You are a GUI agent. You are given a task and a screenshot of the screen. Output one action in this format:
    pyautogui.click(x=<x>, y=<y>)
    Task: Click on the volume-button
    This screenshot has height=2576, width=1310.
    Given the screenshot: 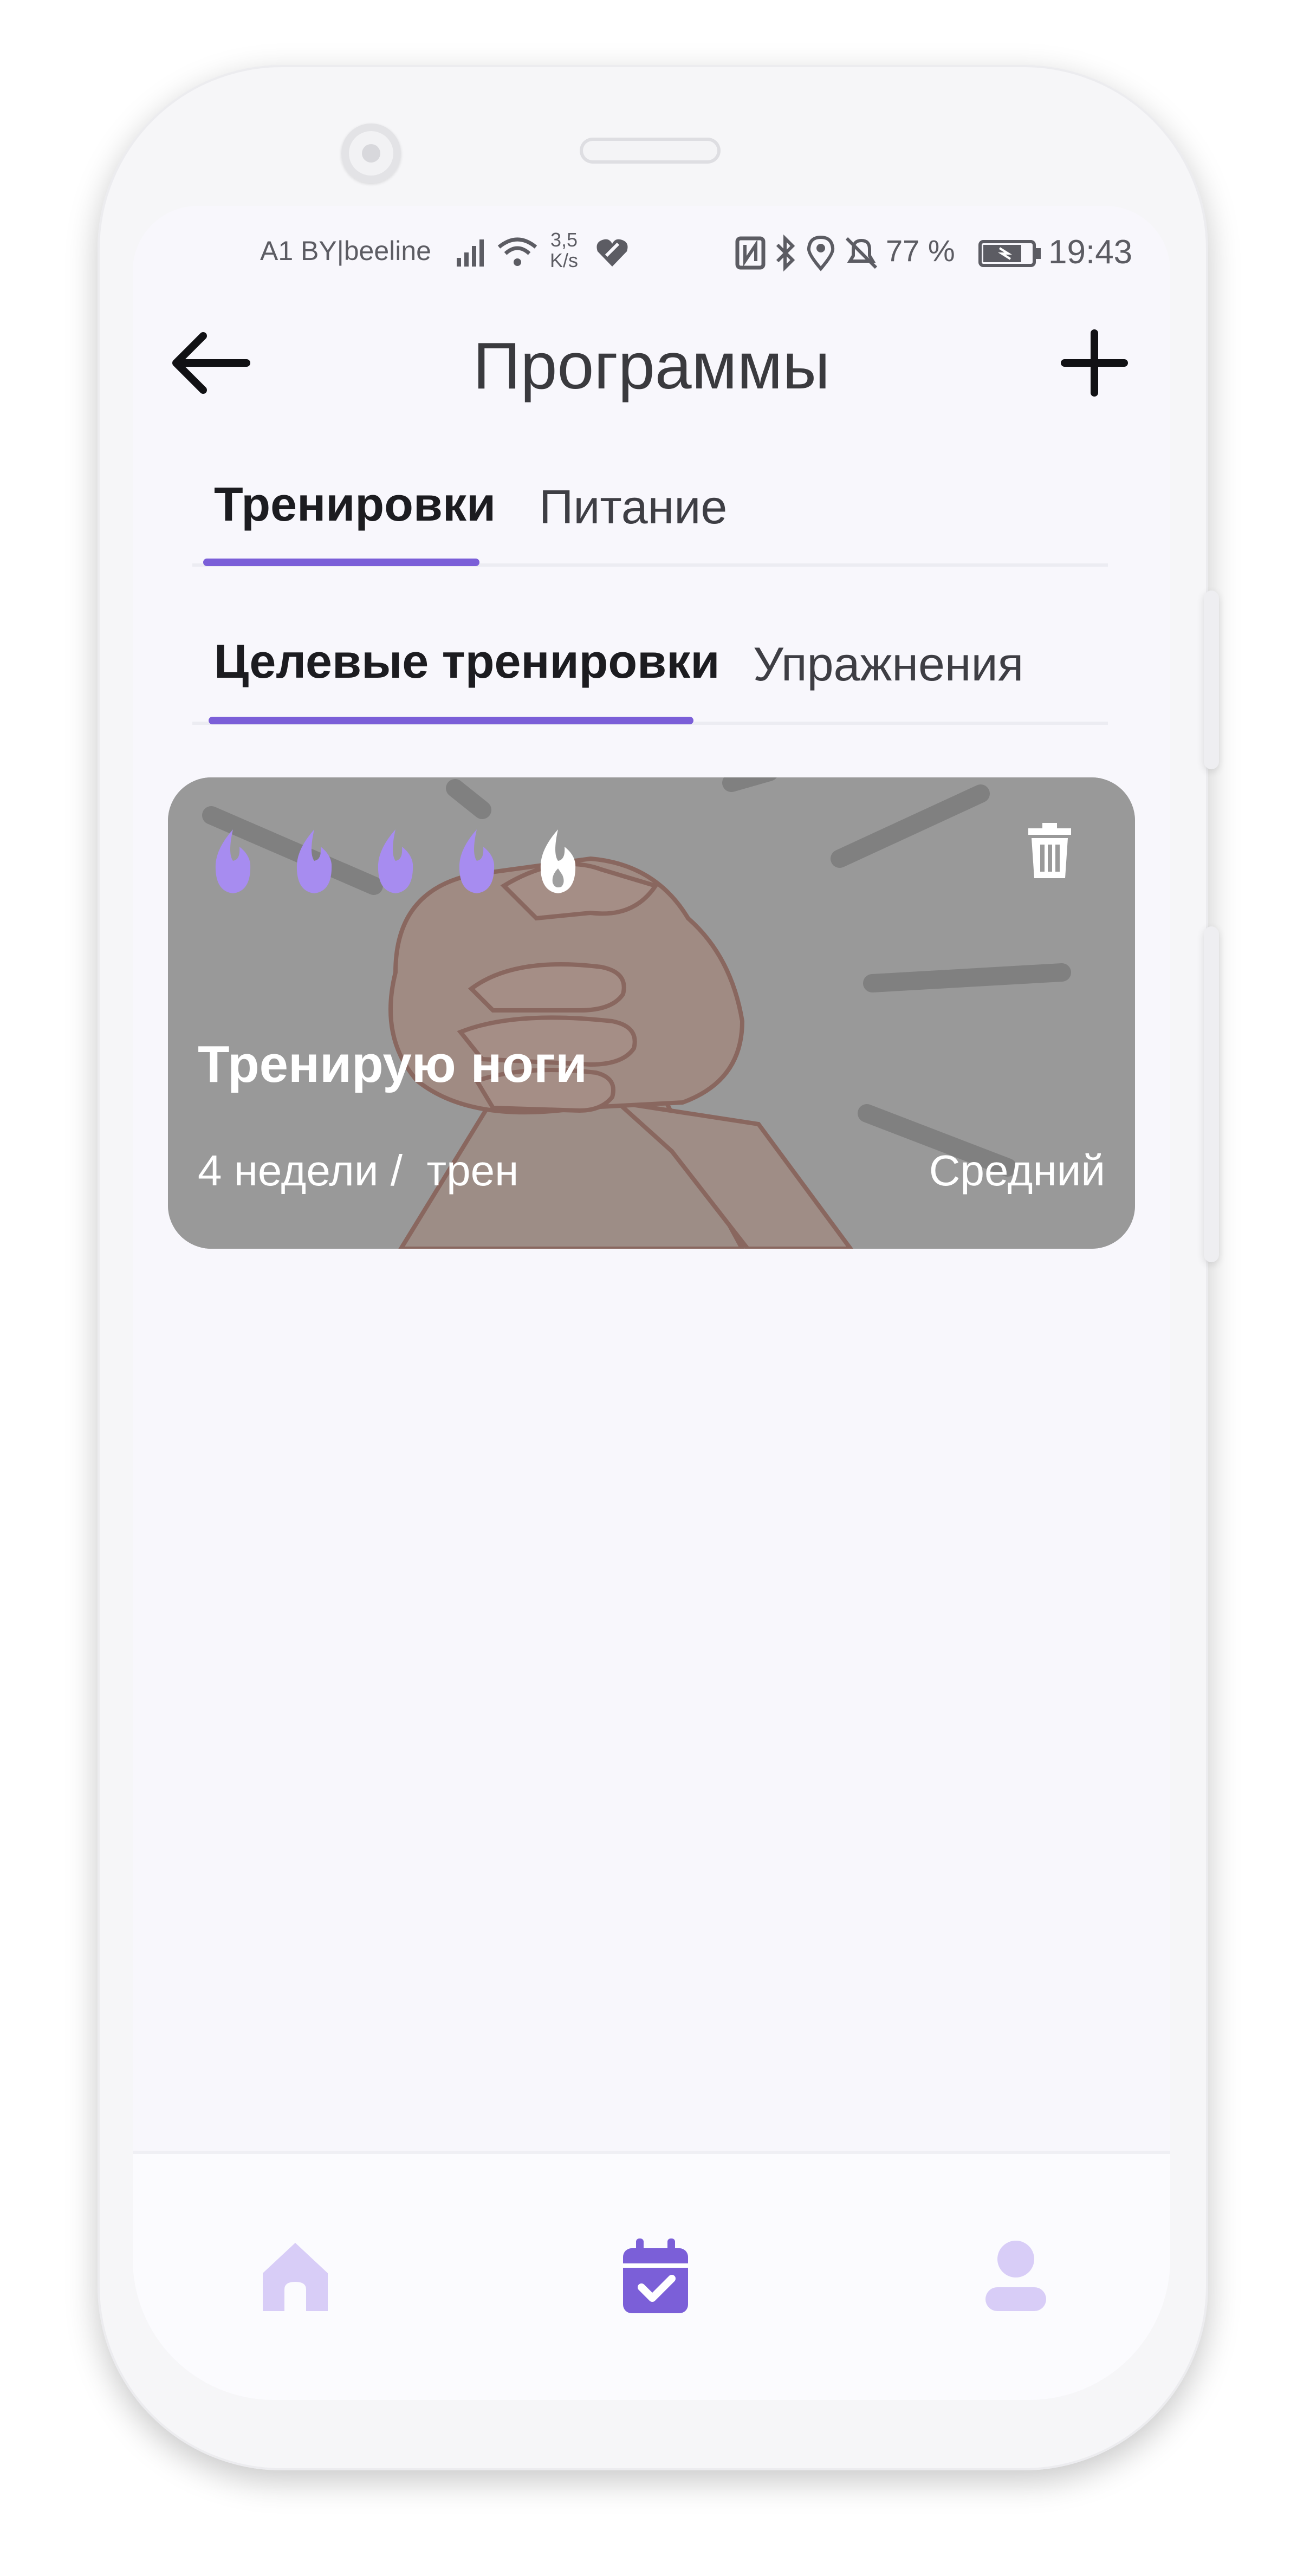 What is the action you would take?
    pyautogui.click(x=1211, y=680)
    